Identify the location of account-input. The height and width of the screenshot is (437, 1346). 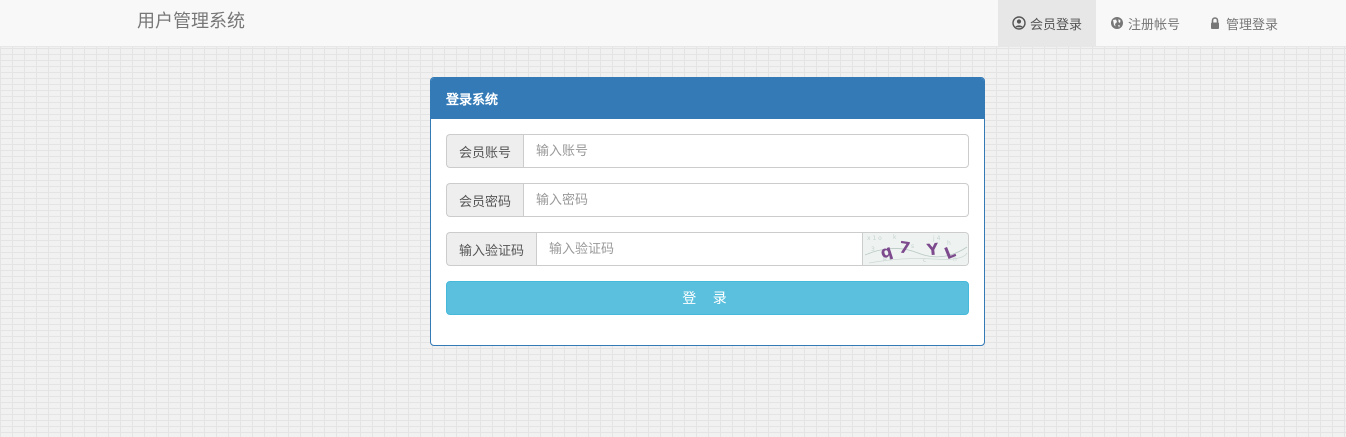
(746, 151).